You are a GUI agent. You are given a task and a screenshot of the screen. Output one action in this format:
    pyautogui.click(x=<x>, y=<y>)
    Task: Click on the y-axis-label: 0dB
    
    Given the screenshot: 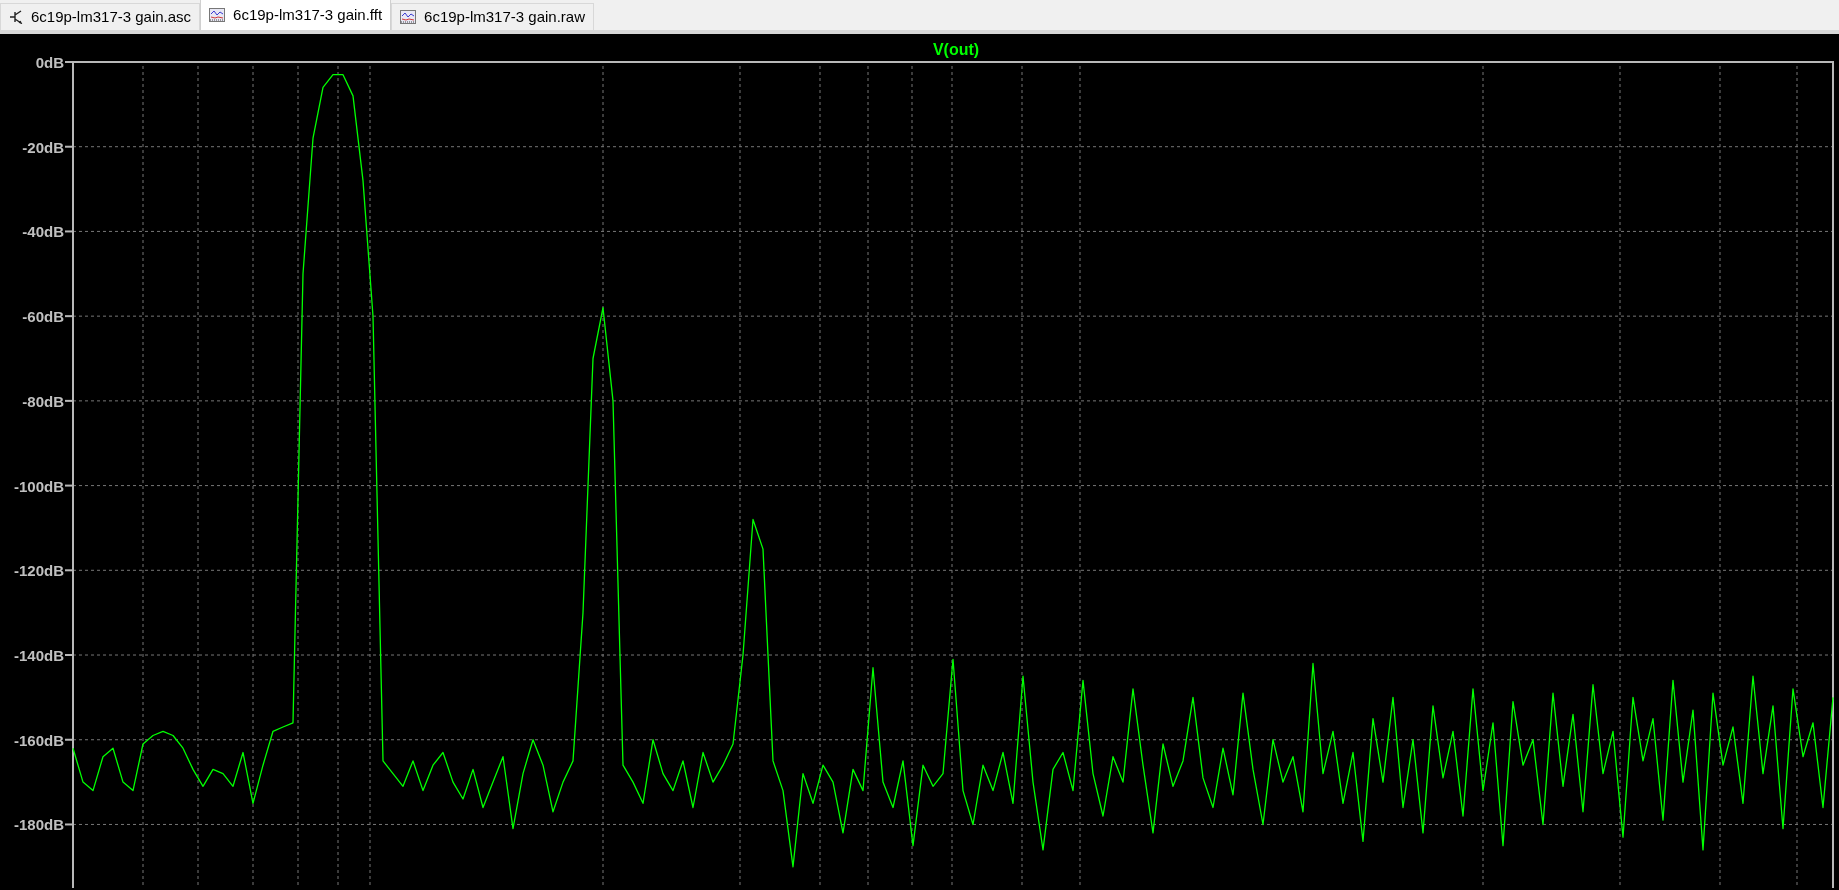 What is the action you would take?
    pyautogui.click(x=49, y=62)
    